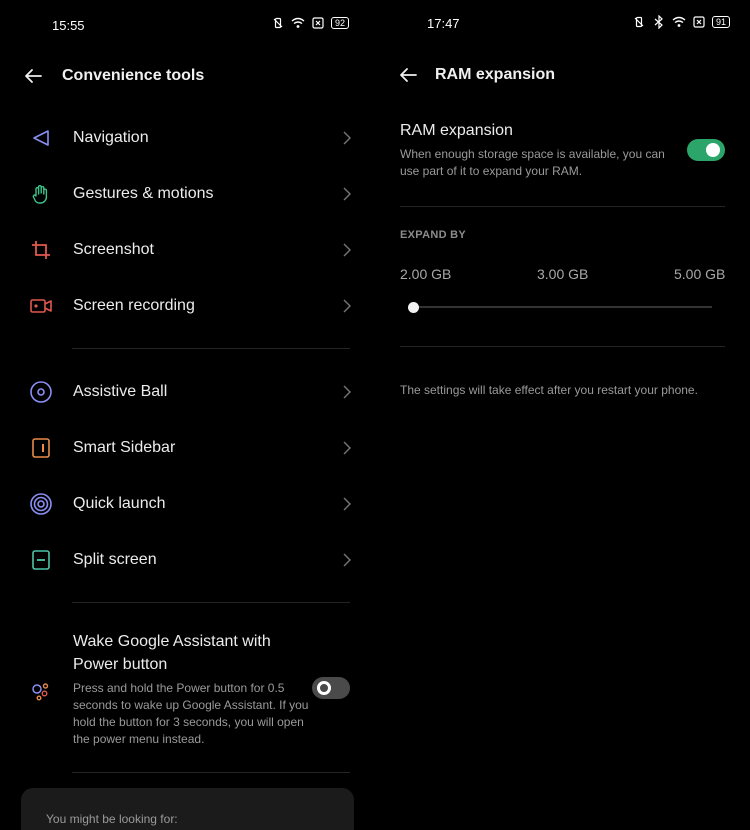 The width and height of the screenshot is (750, 830). I want to click on page-title: RAM expansion, so click(495, 74).